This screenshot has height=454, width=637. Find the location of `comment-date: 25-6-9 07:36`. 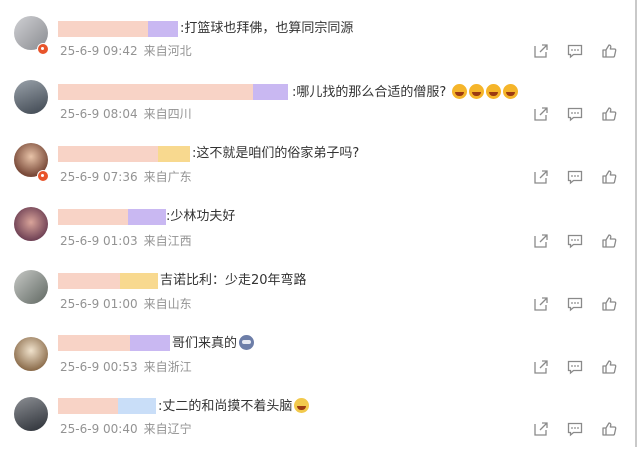

comment-date: 25-6-9 07:36 is located at coordinates (99, 177).